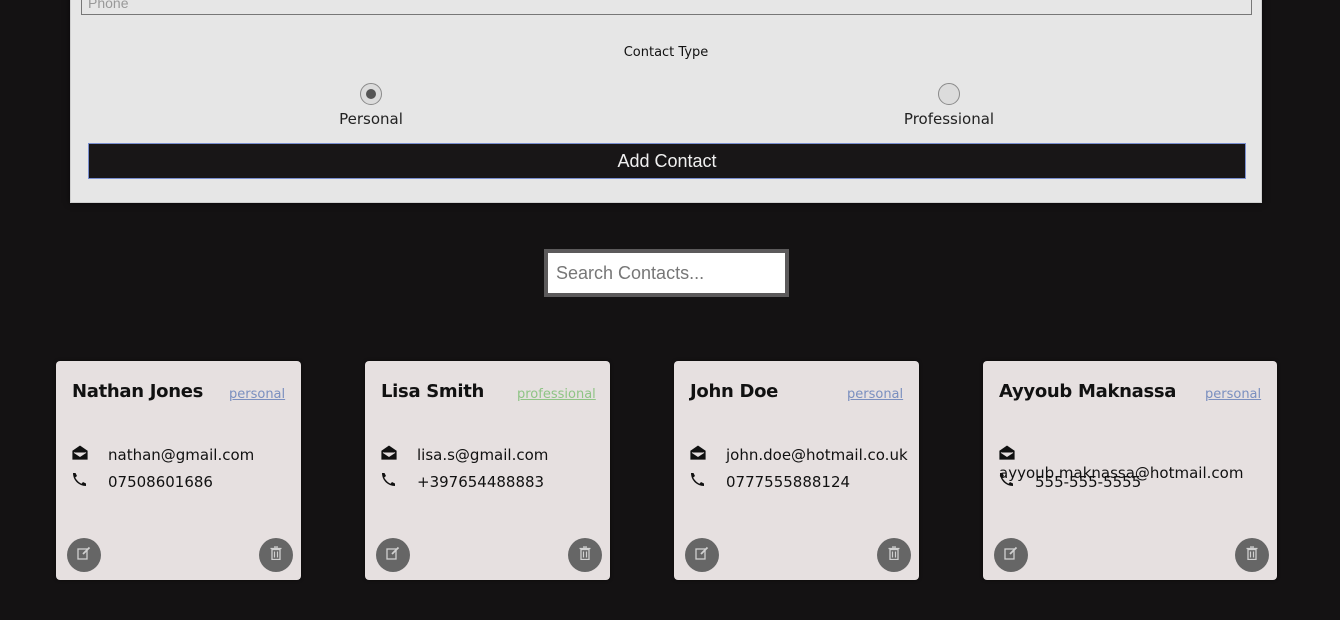  I want to click on contact-phone-row: +397654488883, so click(462, 481).